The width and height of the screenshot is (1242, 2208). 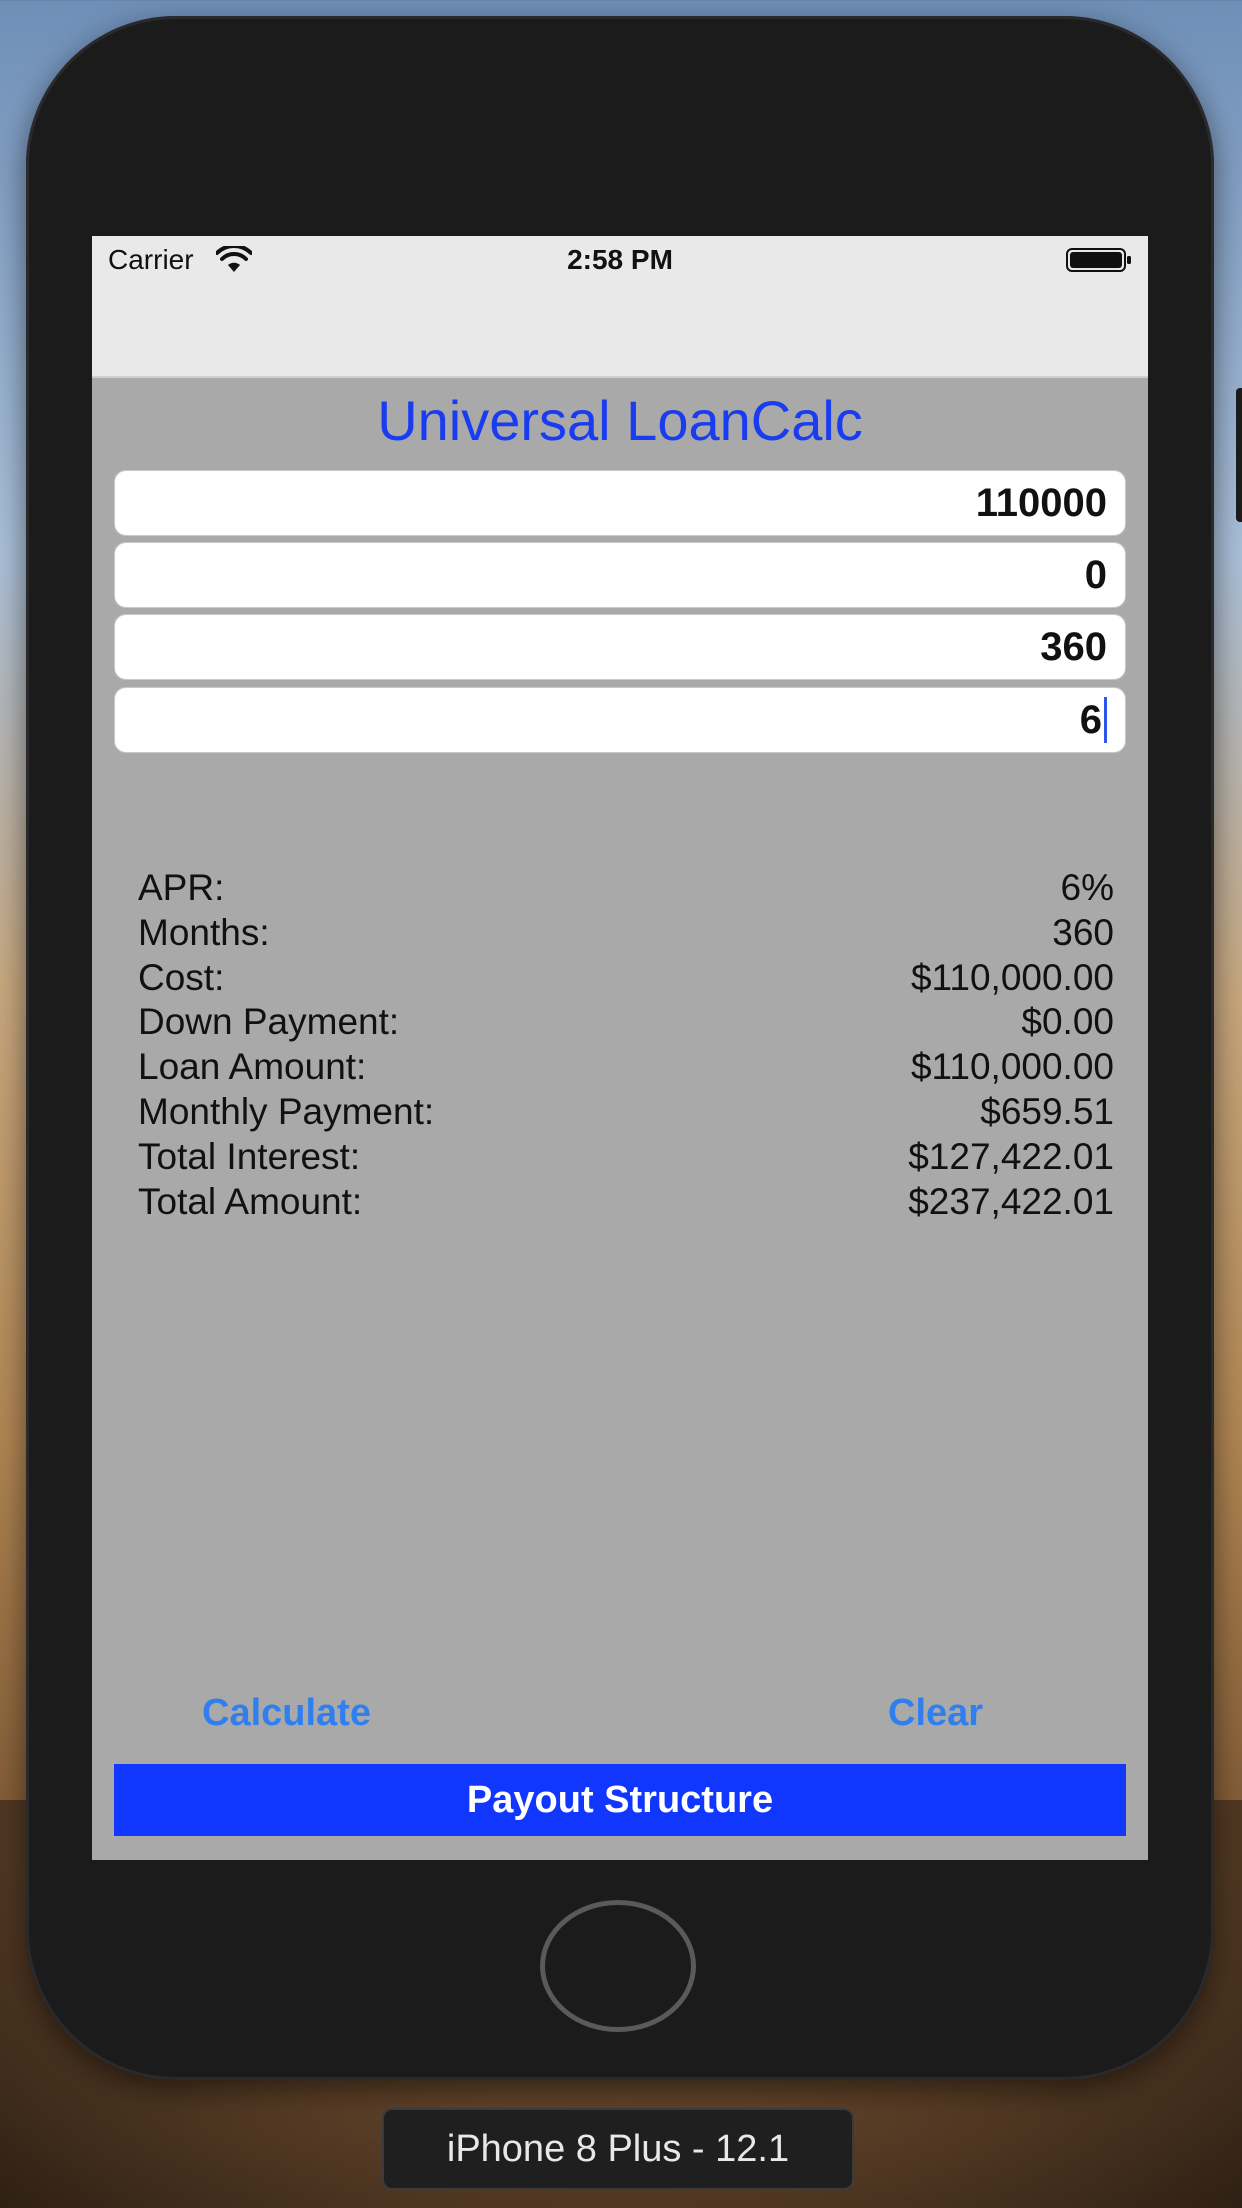 What do you see at coordinates (286, 1111) in the screenshot?
I see `result-label: Monthly Payment:` at bounding box center [286, 1111].